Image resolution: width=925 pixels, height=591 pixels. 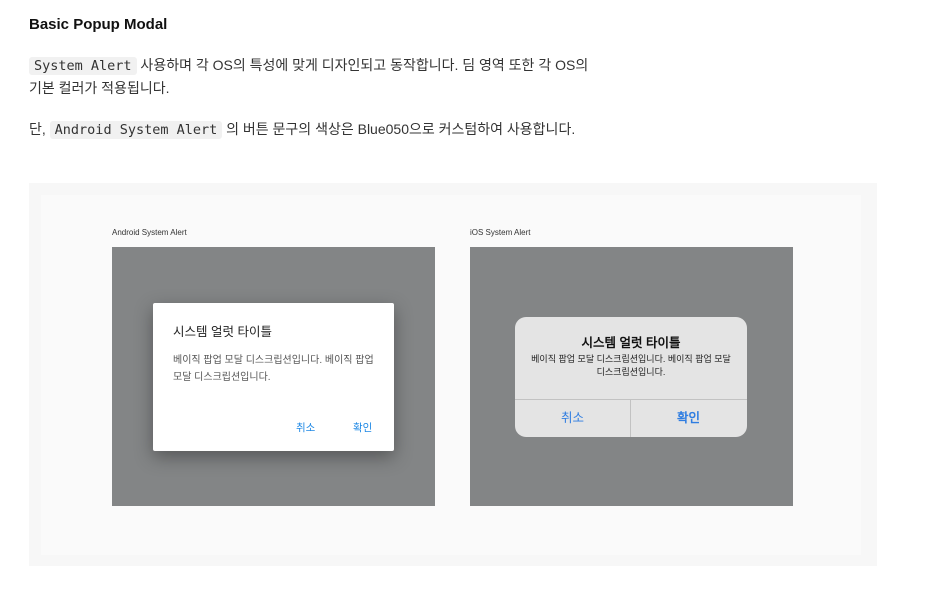 I want to click on paragraph-2-prefix: 단,, so click(x=39, y=129).